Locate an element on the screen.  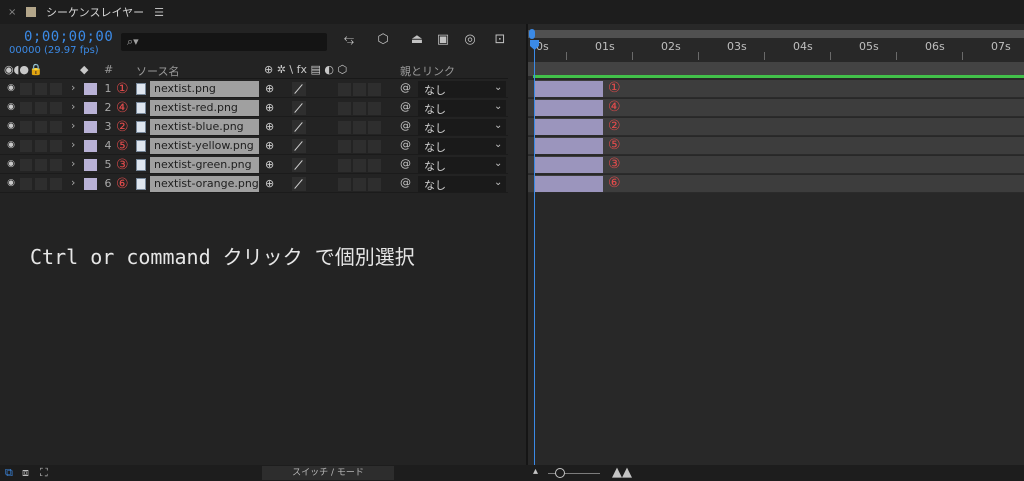
graph-editor-icon: ⊡ is located at coordinates (500, 40).